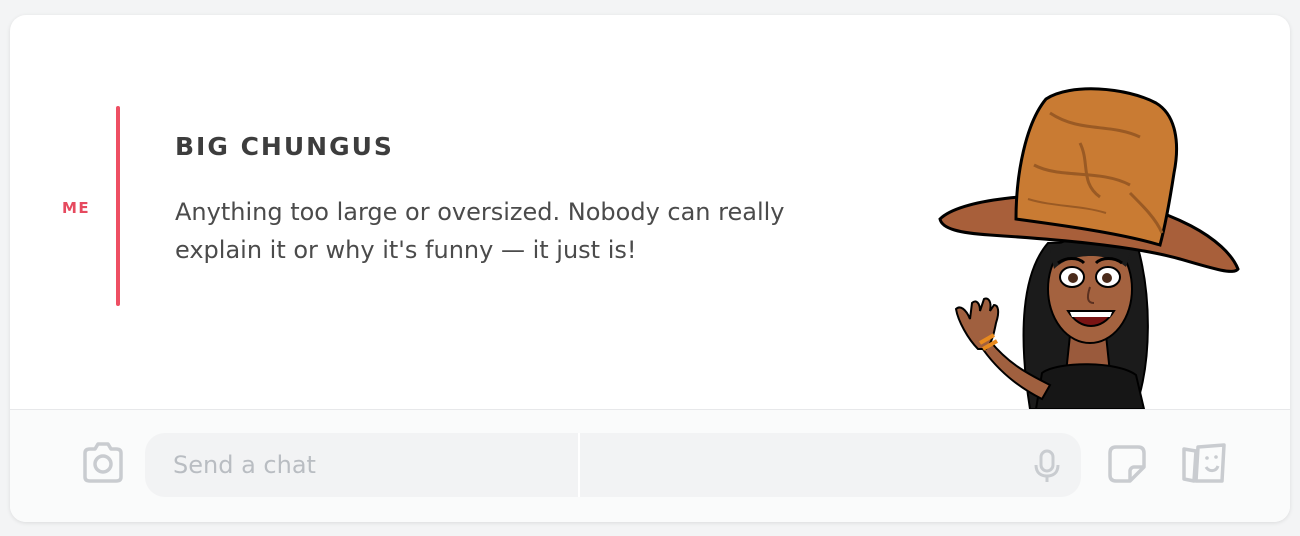 The width and height of the screenshot is (1300, 536). Describe the element at coordinates (1204, 463) in the screenshot. I see `memories-icon` at that location.